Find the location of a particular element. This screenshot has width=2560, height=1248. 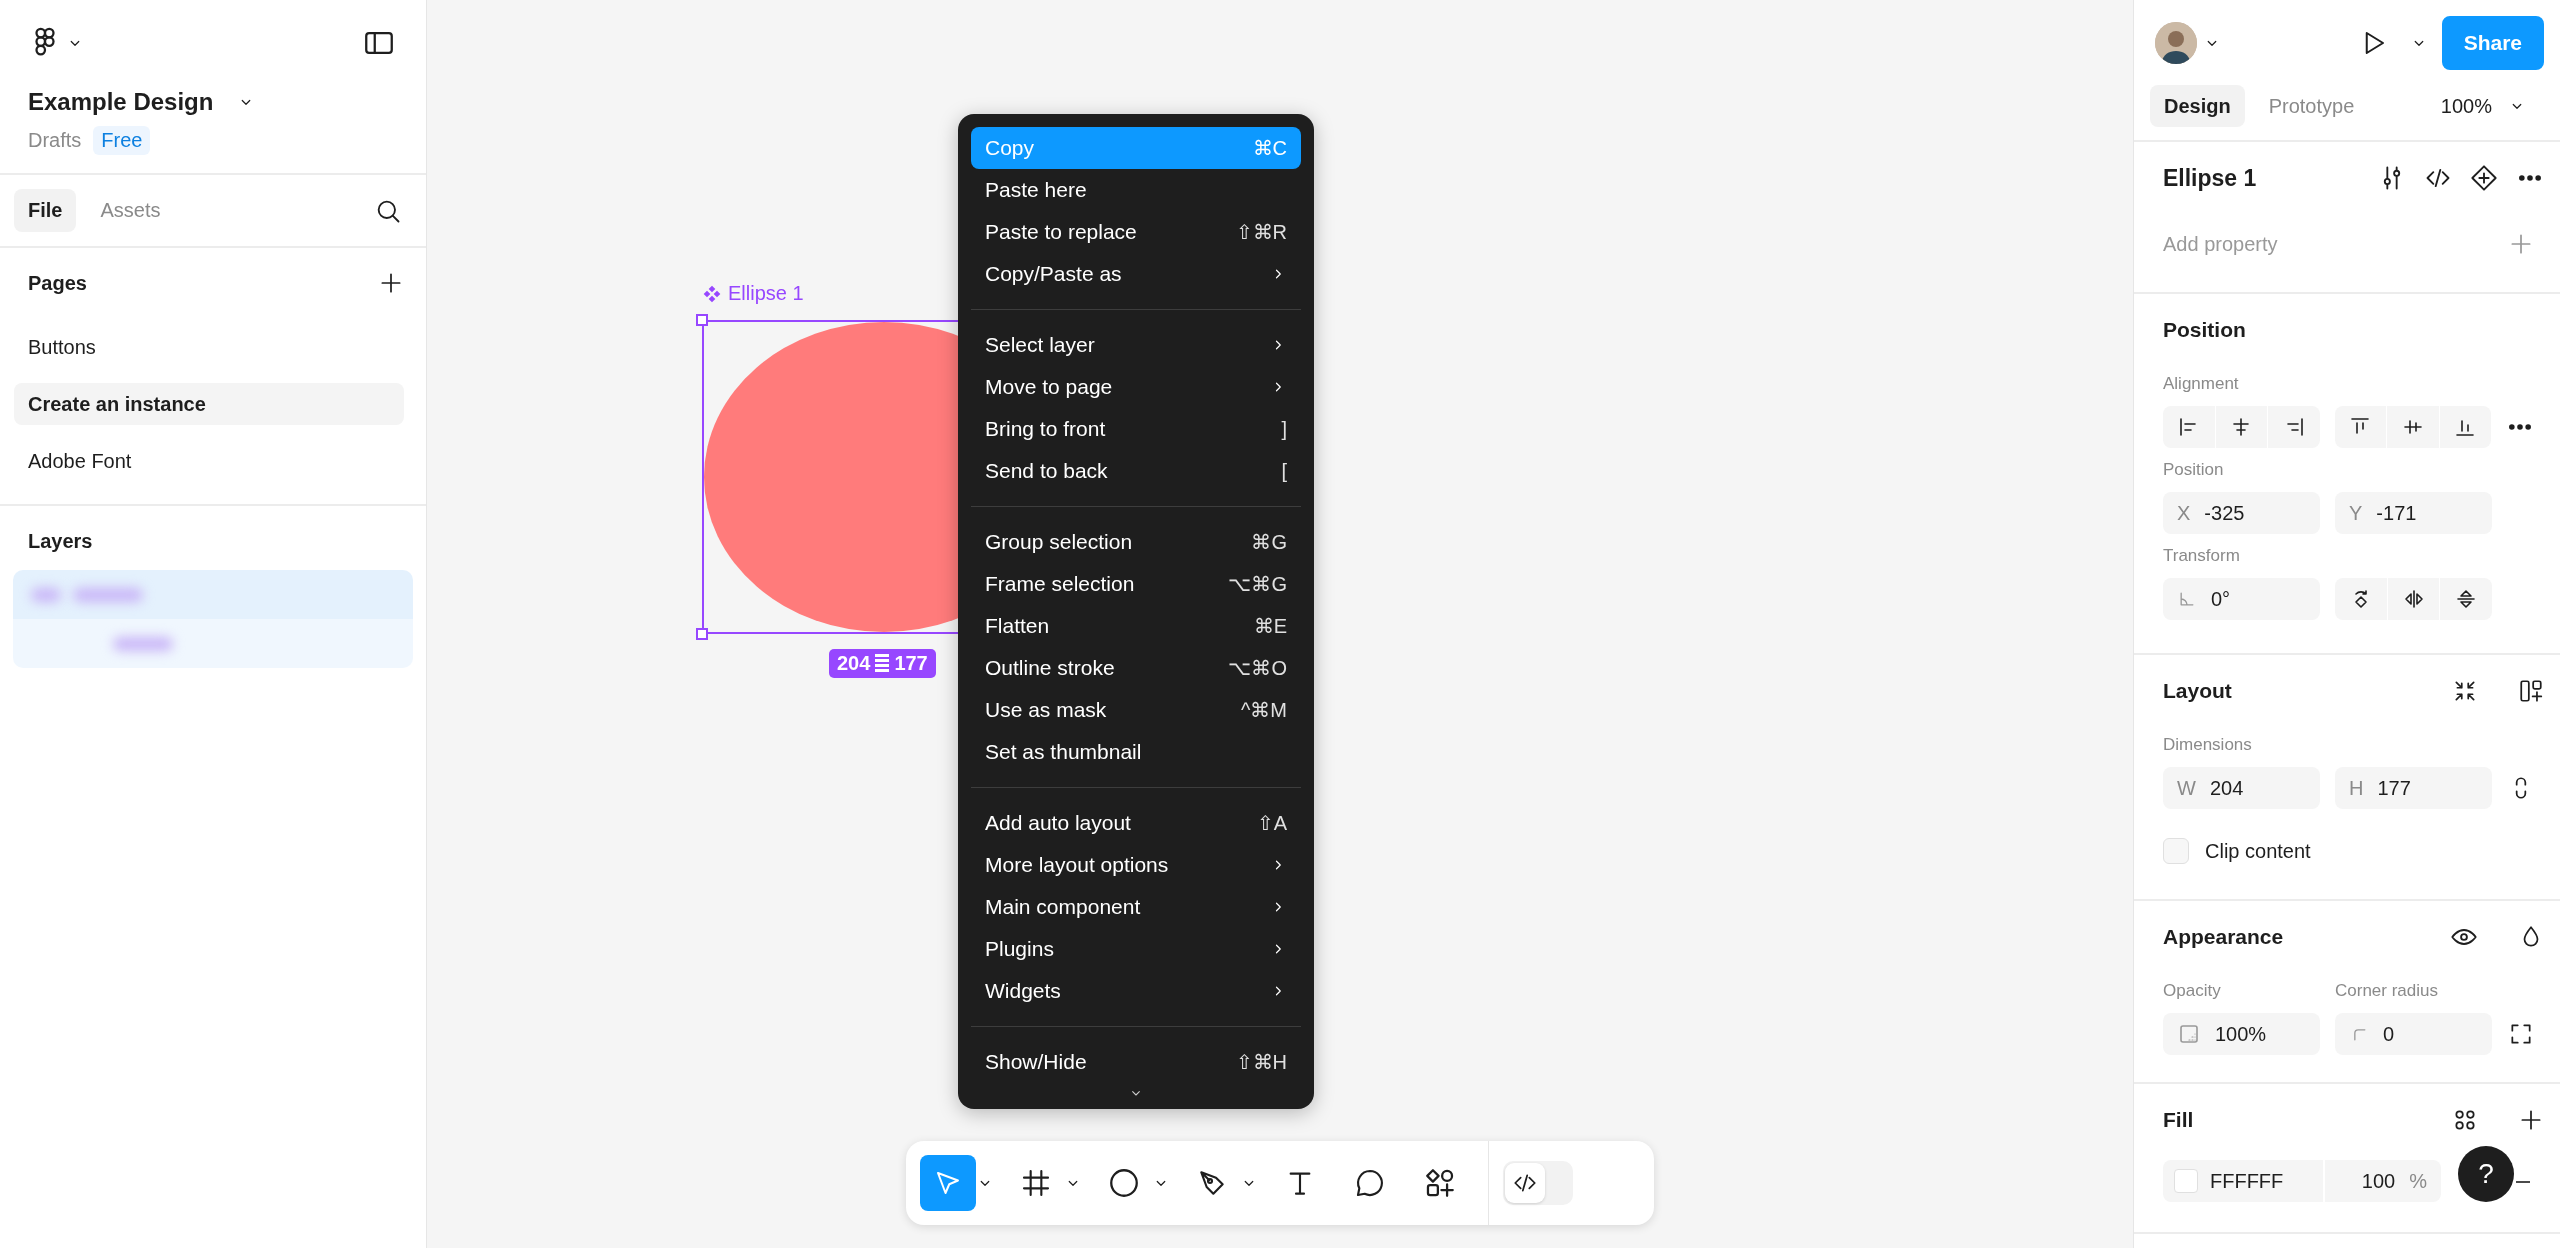

dev-mode-toggle is located at coordinates (1538, 1183).